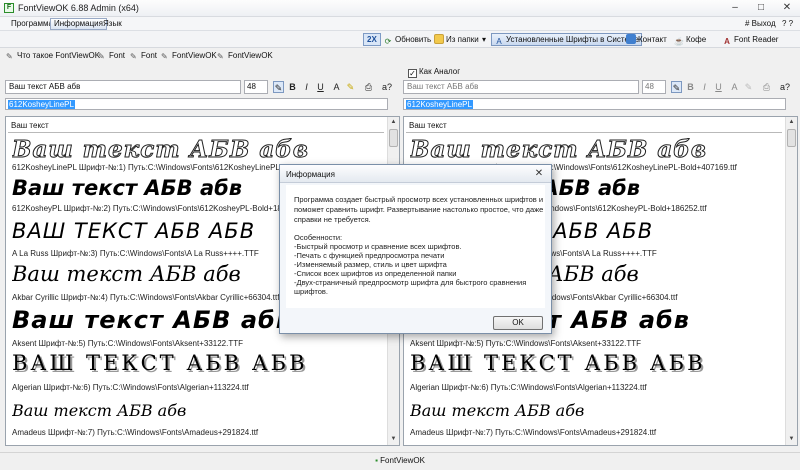  Describe the element at coordinates (434, 72) in the screenshot. I see `analog-checkbox-row: ✓ Как Аналог` at that location.